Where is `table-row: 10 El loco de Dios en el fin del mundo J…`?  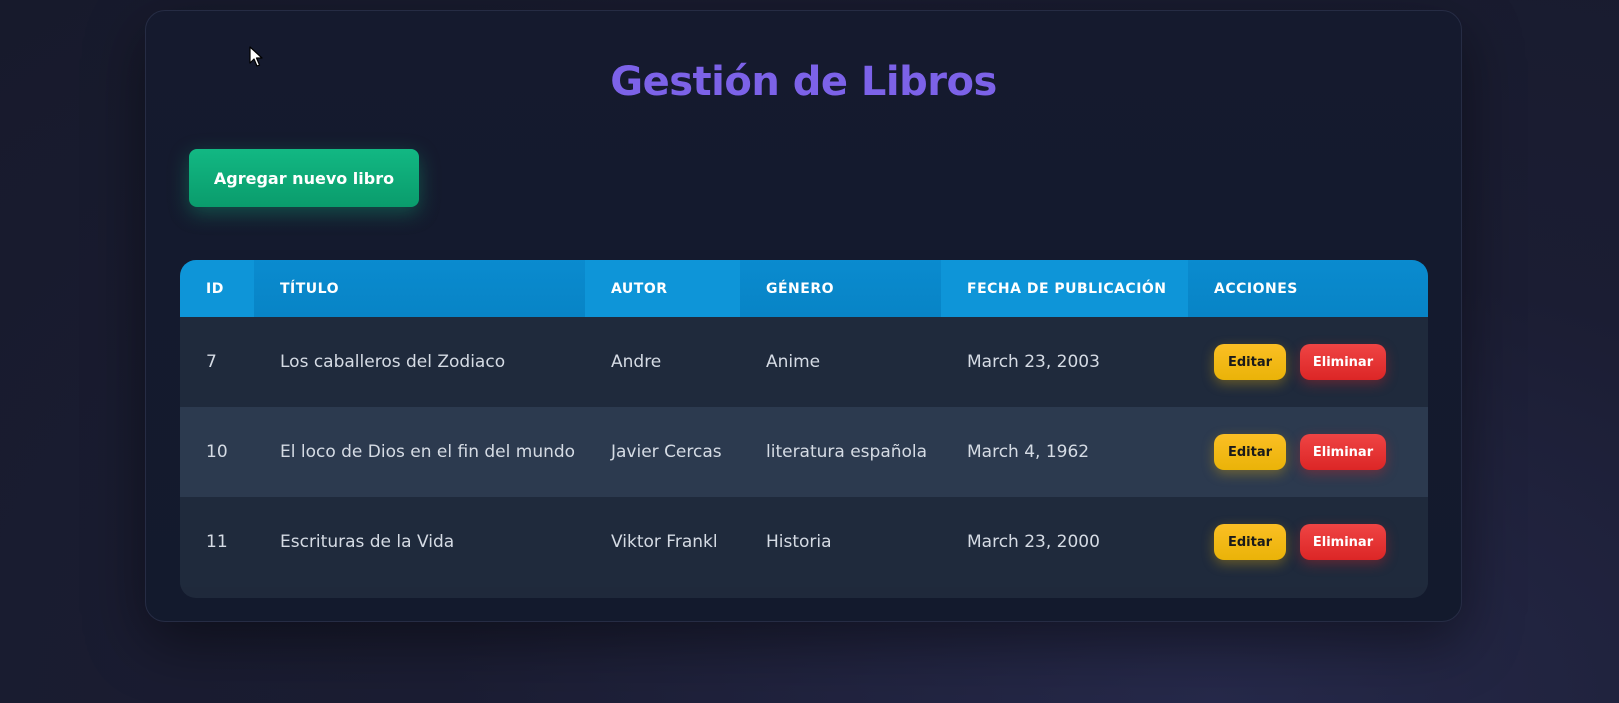 table-row: 10 El loco de Dios en el fin del mundo J… is located at coordinates (804, 452).